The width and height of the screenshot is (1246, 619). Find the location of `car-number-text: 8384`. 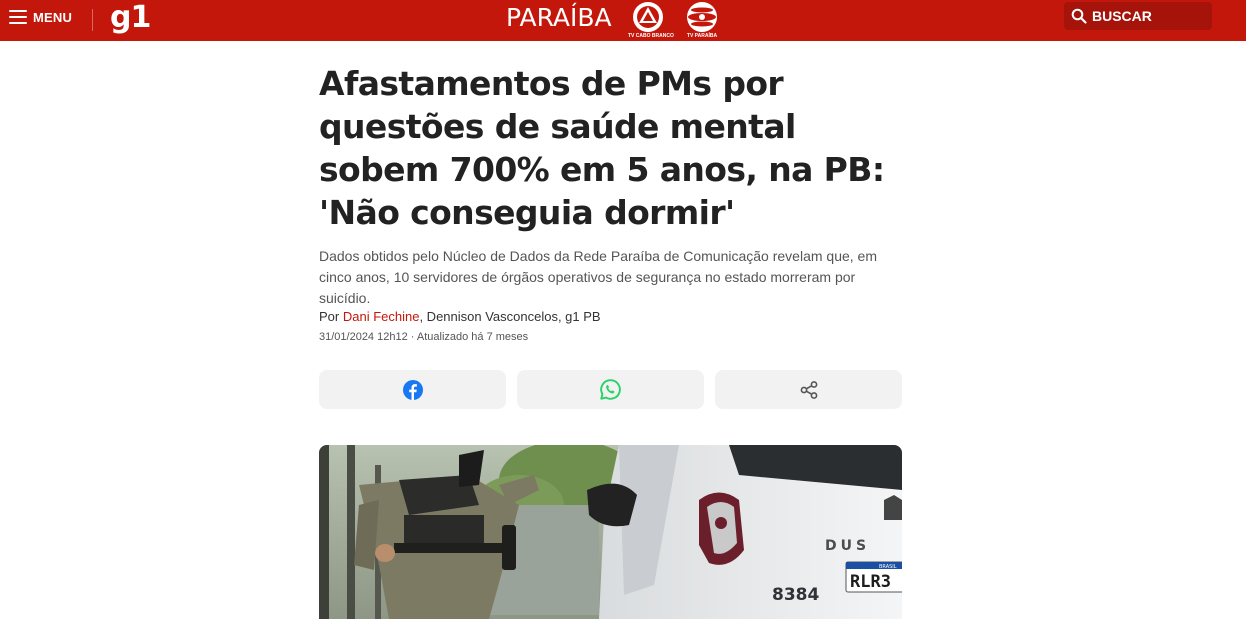

car-number-text: 8384 is located at coordinates (795, 595).